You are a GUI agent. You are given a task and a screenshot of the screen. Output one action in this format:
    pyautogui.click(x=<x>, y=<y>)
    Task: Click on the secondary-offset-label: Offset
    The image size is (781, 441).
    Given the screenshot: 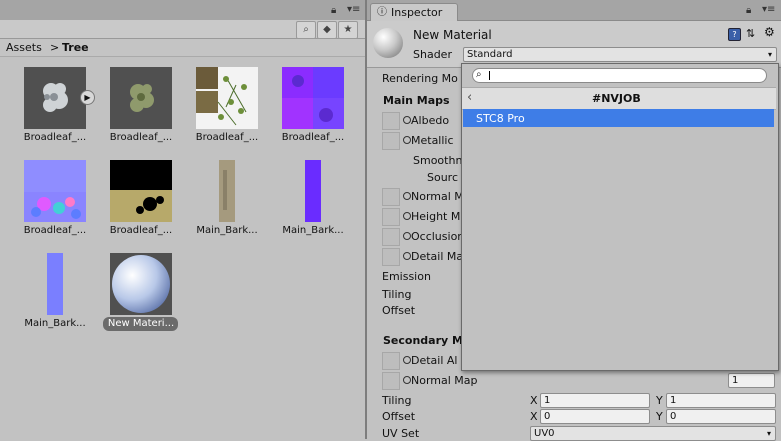 What is the action you would take?
    pyautogui.click(x=399, y=416)
    